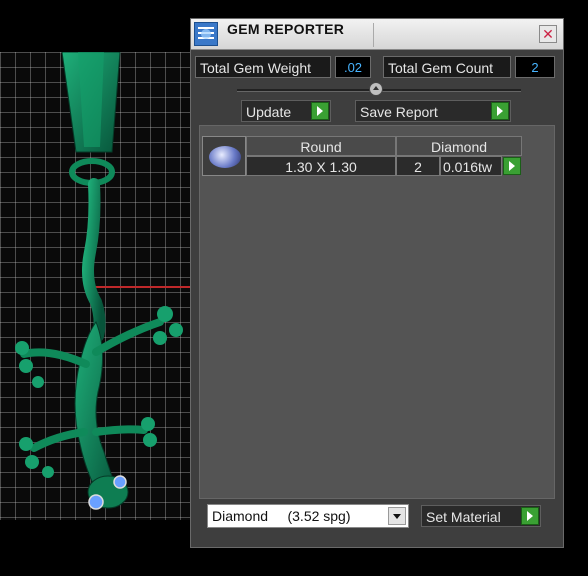 This screenshot has width=588, height=576. What do you see at coordinates (399, 112) in the screenshot?
I see `save-report-button-label: Save Report` at bounding box center [399, 112].